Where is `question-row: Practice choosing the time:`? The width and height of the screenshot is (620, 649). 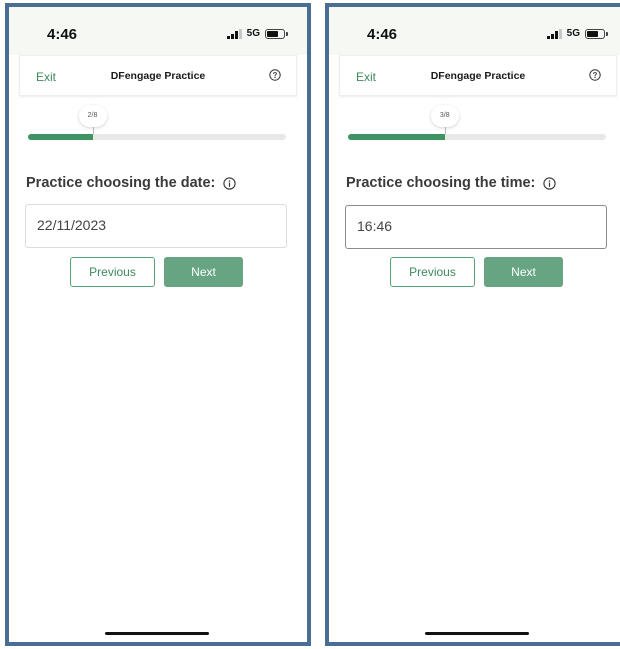
question-row: Practice choosing the time: is located at coordinates (451, 183).